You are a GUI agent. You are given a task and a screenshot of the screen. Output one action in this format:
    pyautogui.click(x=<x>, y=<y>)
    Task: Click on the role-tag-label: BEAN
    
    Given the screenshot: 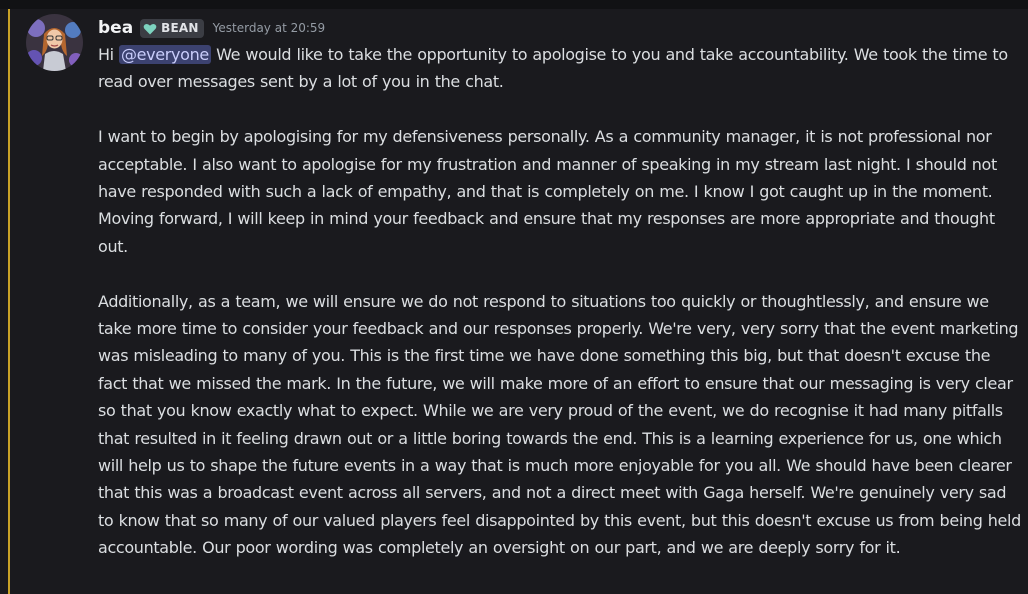 What is the action you would take?
    pyautogui.click(x=180, y=27)
    